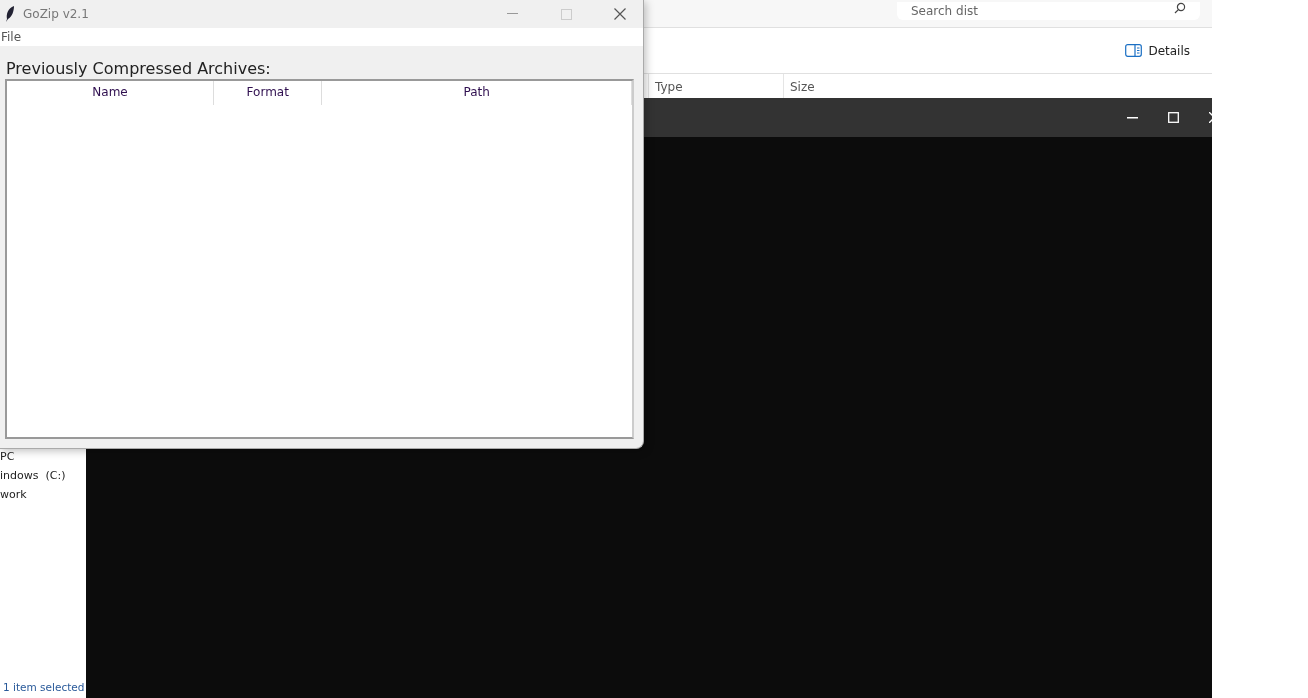 Image resolution: width=1308 pixels, height=698 pixels. What do you see at coordinates (56, 14) in the screenshot?
I see `window-title: GoZip v2.1` at bounding box center [56, 14].